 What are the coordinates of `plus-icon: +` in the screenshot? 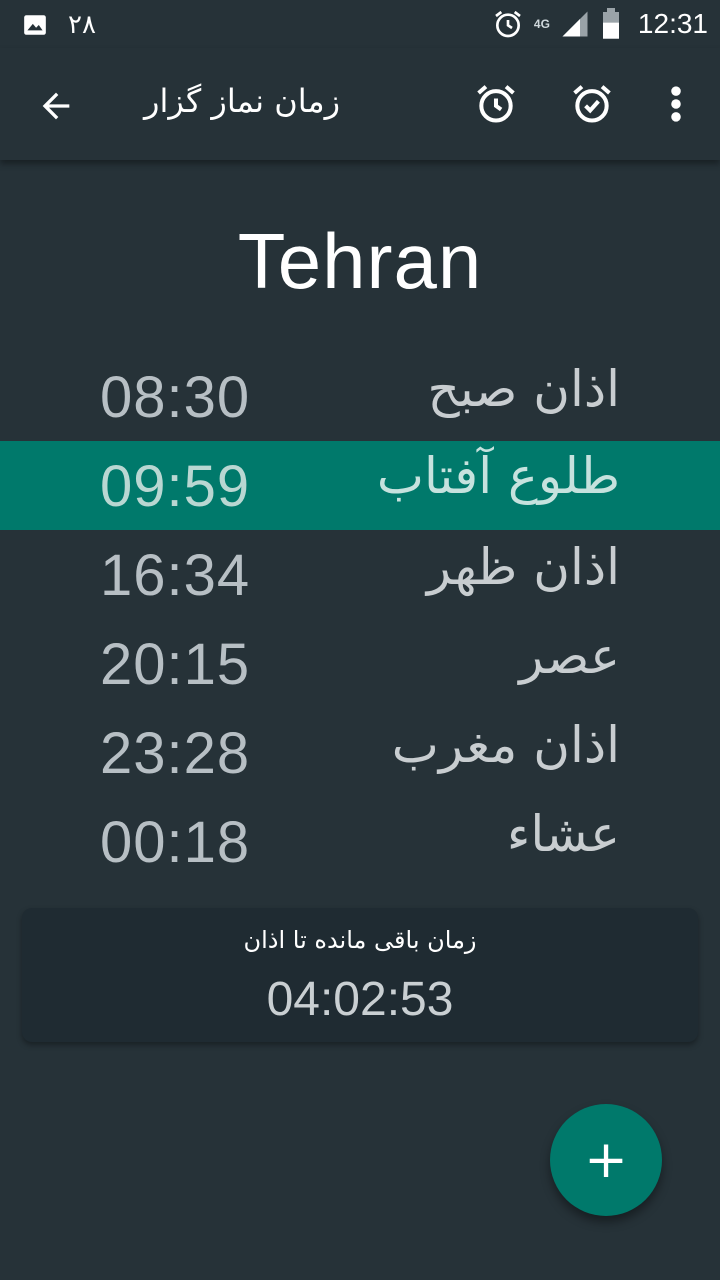 It's located at (606, 1160).